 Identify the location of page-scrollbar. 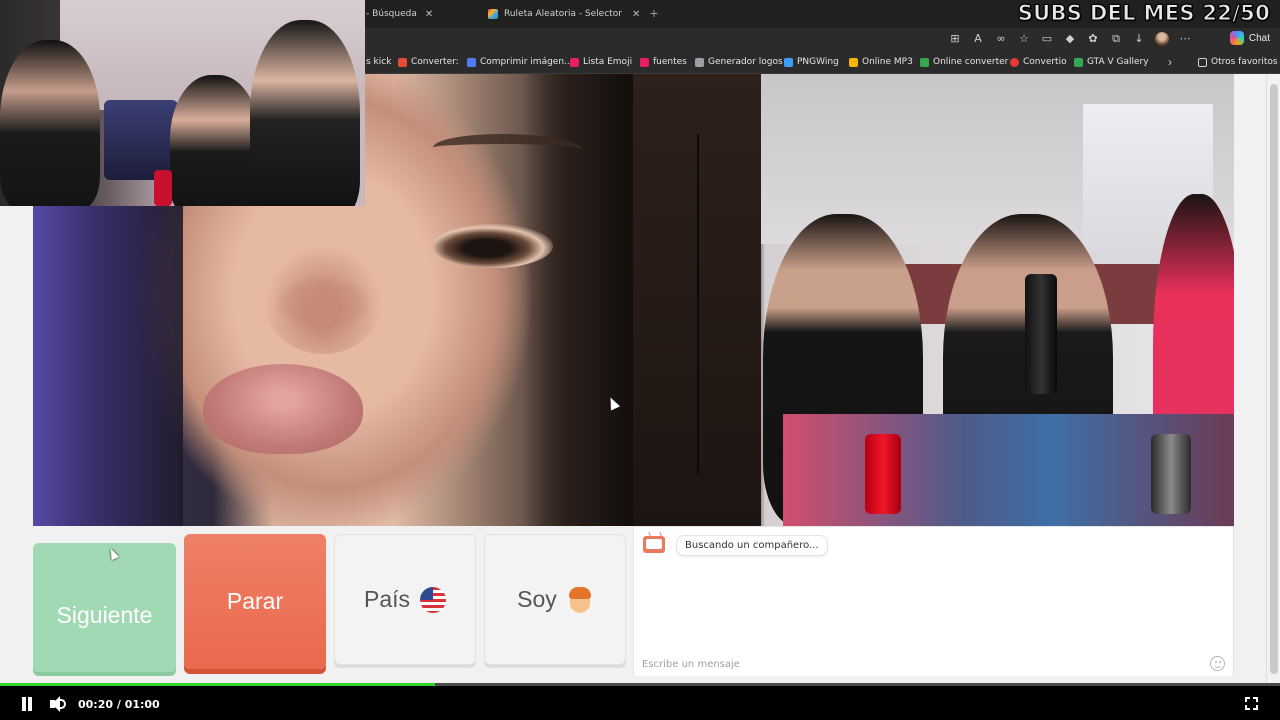
(1273, 379).